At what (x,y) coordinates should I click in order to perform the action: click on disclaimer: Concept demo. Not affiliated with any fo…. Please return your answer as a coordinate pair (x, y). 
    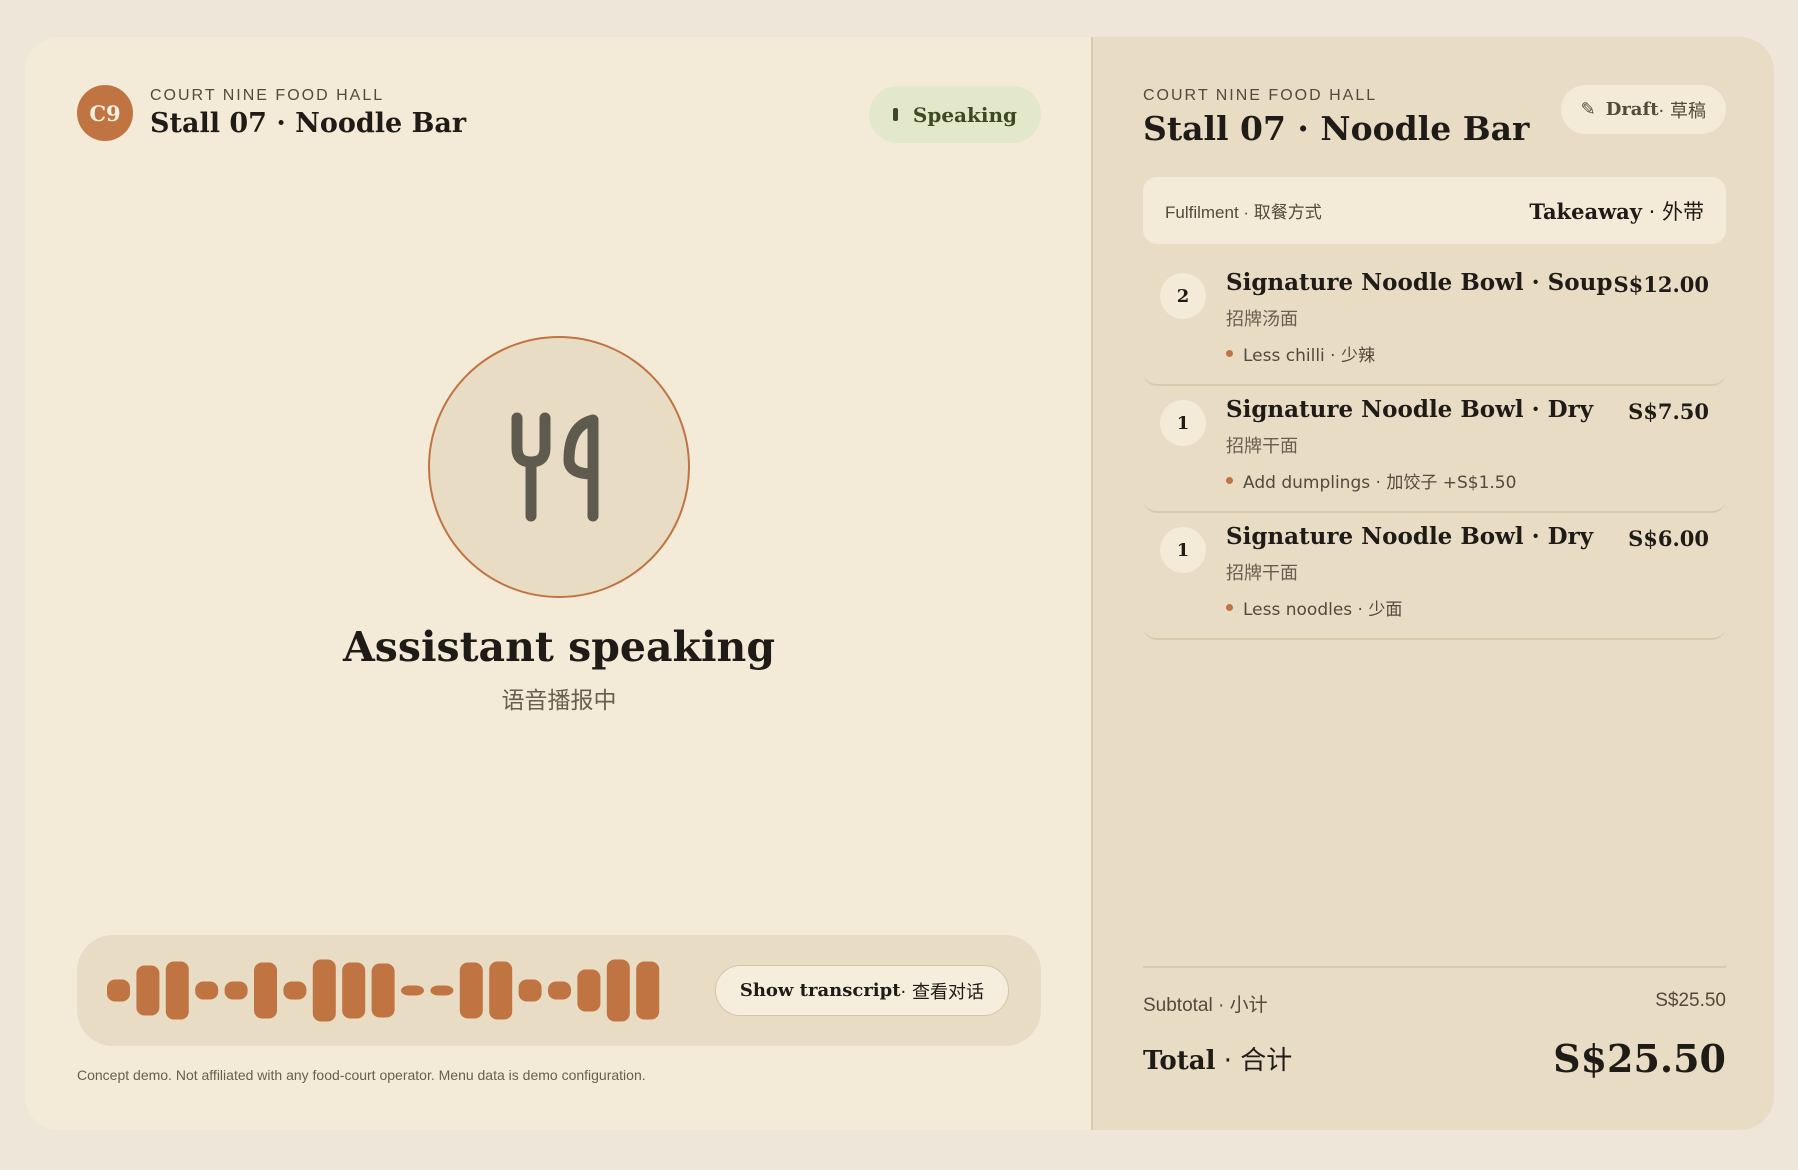
    Looking at the image, I should click on (361, 1075).